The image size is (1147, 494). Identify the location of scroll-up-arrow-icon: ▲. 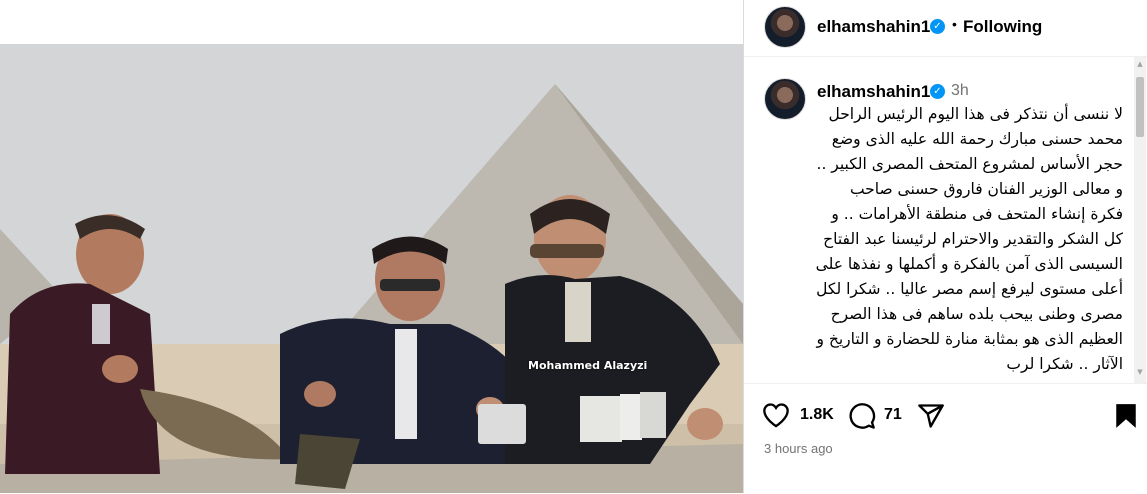
(1140, 64).